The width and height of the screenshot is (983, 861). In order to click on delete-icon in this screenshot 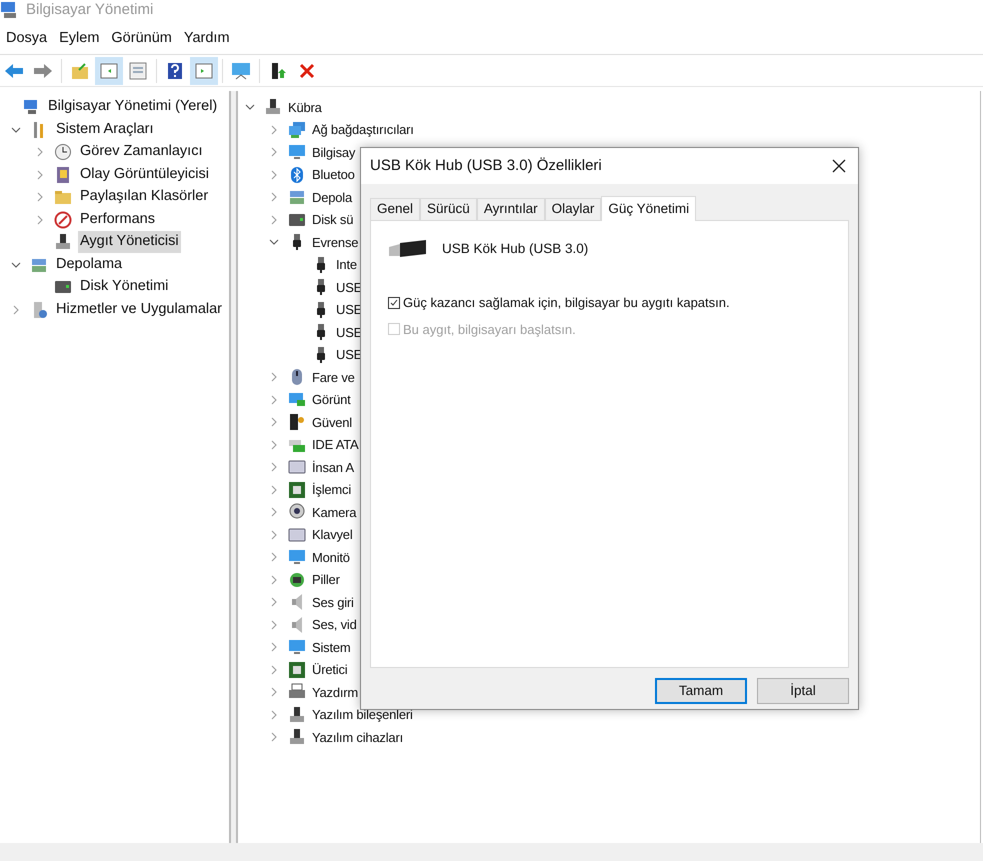, I will do `click(307, 70)`.